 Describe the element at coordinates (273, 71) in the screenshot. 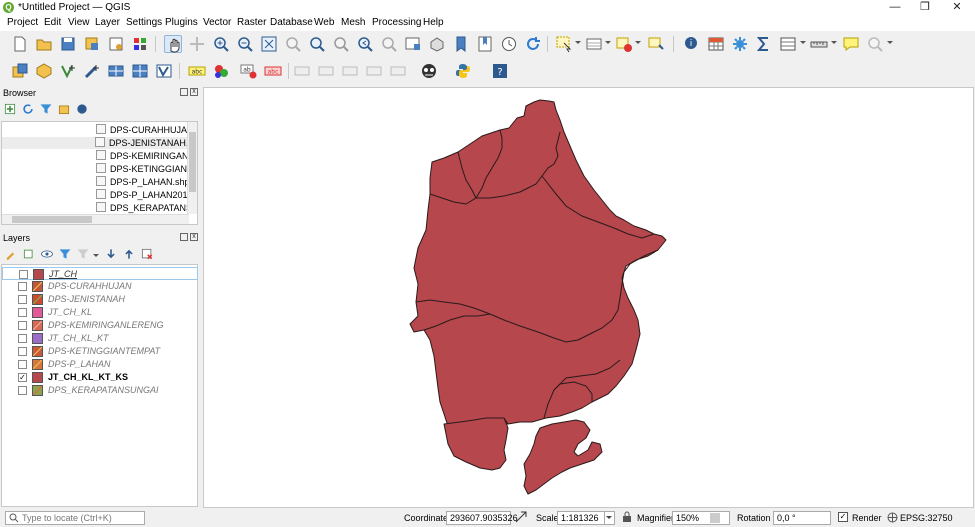

I see `show-hide-labels-icon: abc` at that location.